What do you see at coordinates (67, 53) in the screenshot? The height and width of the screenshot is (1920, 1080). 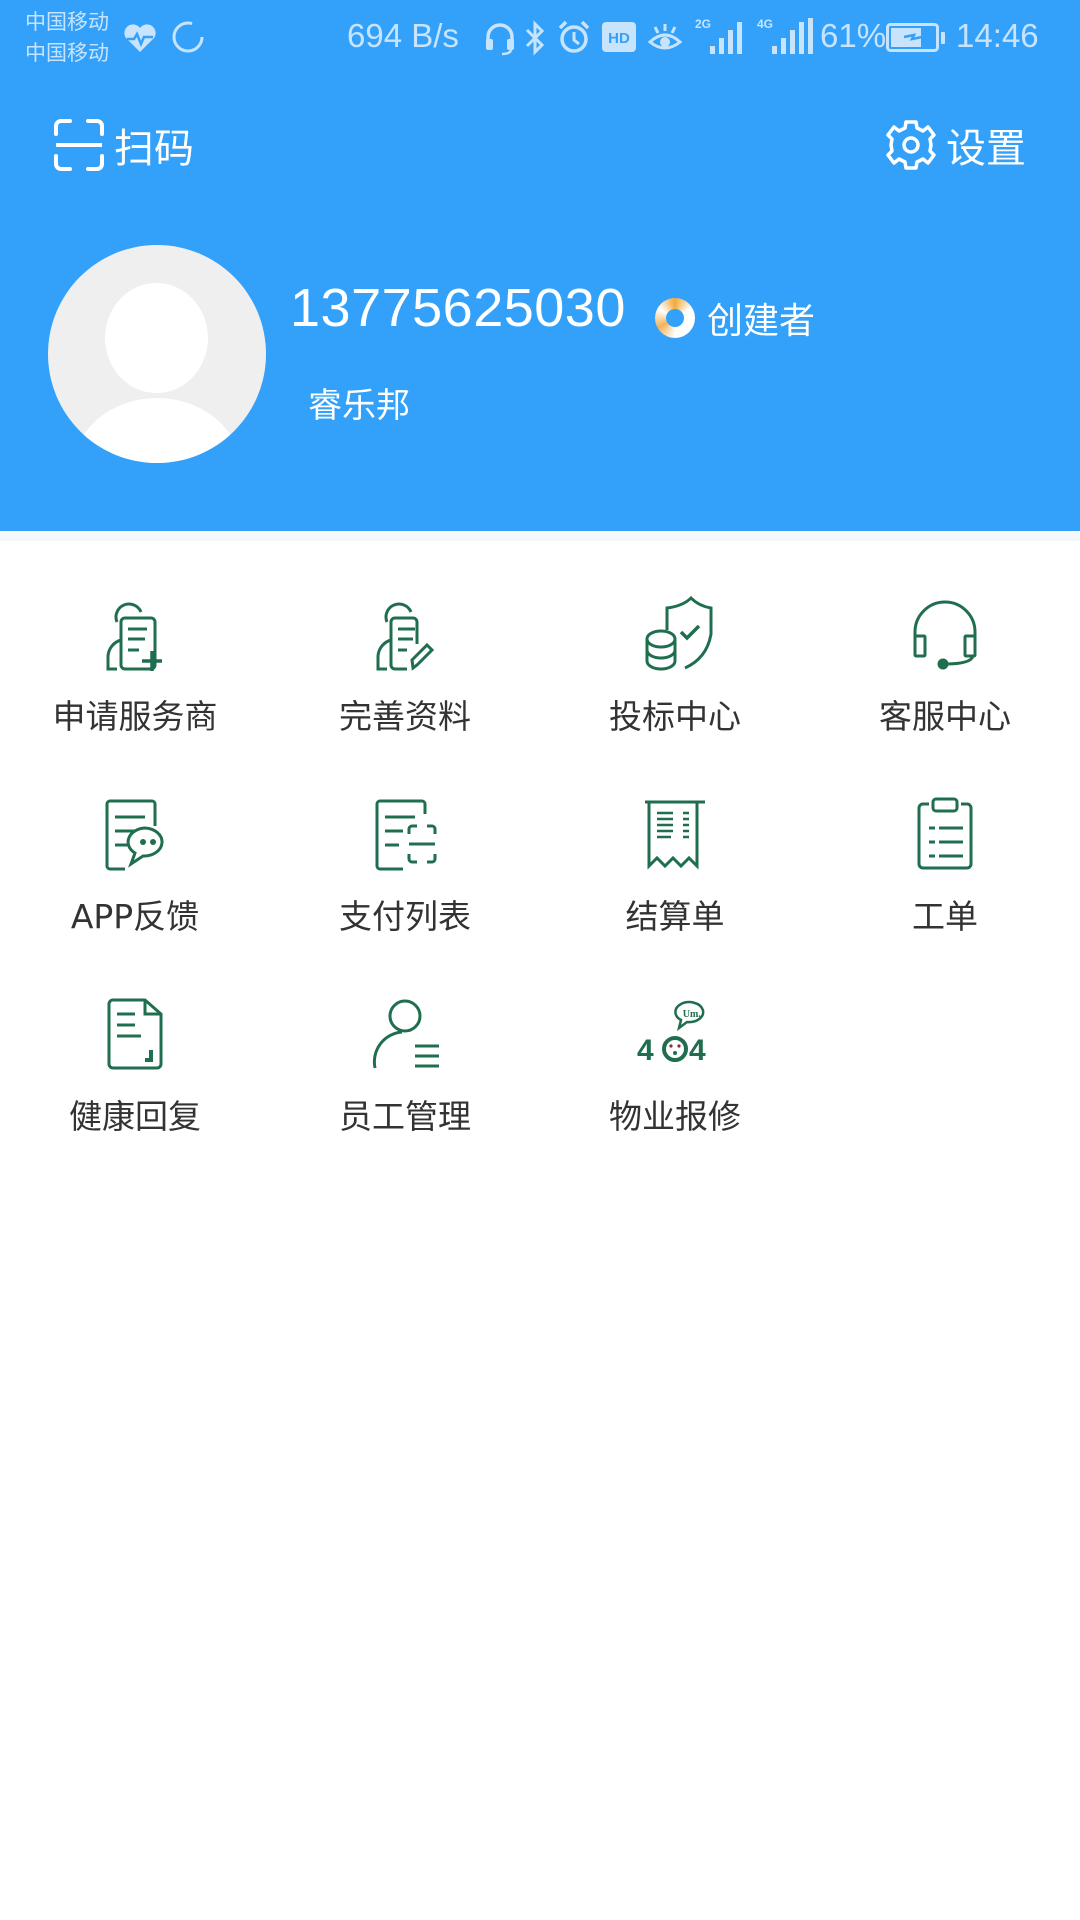 I see `carrier-2: 中国移动` at bounding box center [67, 53].